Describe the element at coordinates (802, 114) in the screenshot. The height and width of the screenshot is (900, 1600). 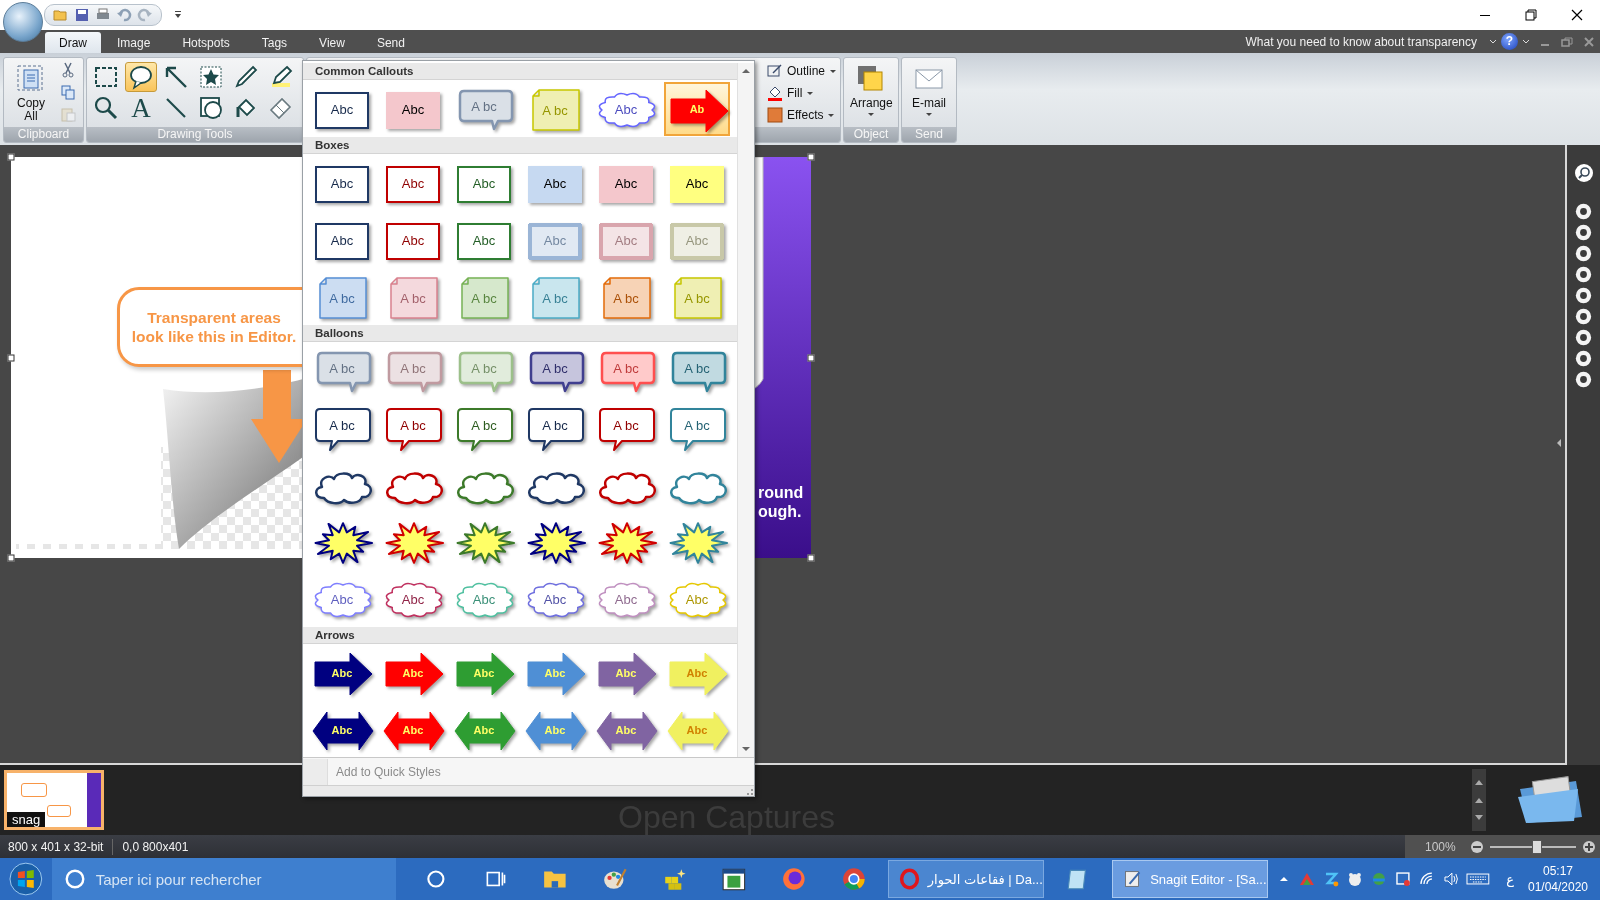
I see `style-option-button: Effects` at that location.